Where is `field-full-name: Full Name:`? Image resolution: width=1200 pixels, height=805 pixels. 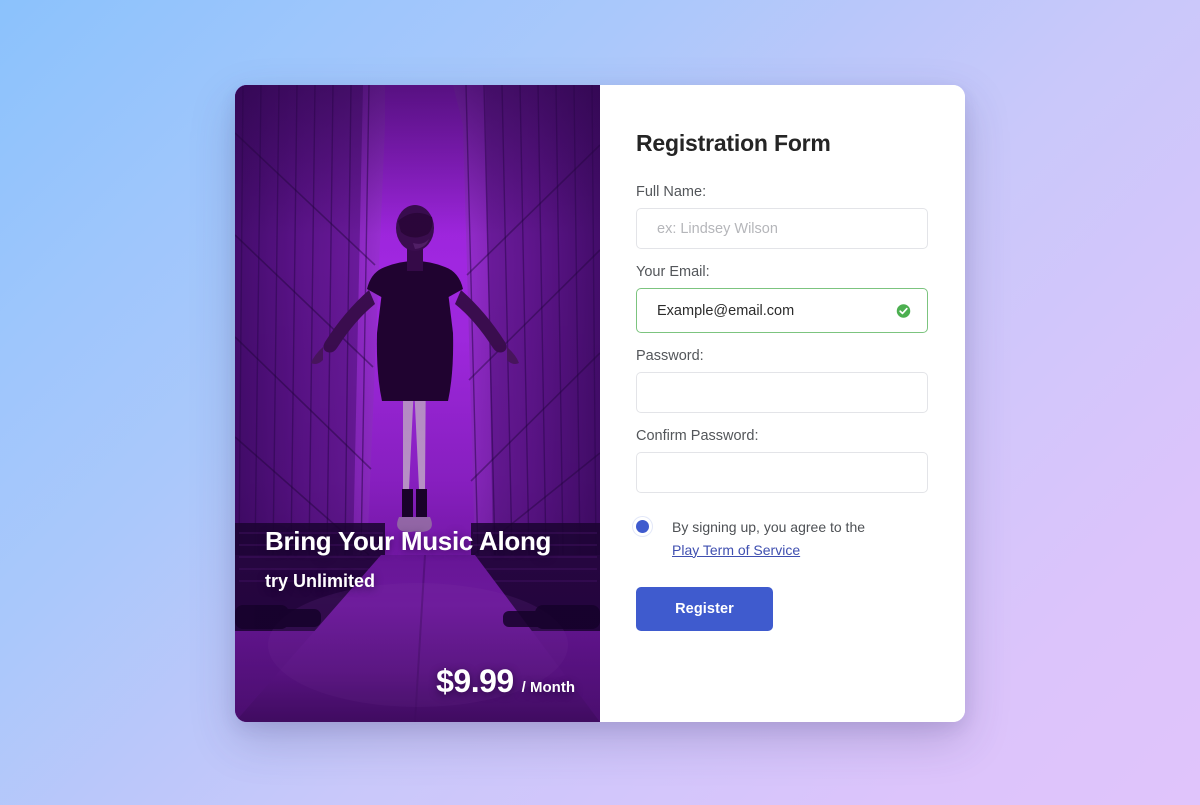
field-full-name: Full Name: is located at coordinates (782, 216).